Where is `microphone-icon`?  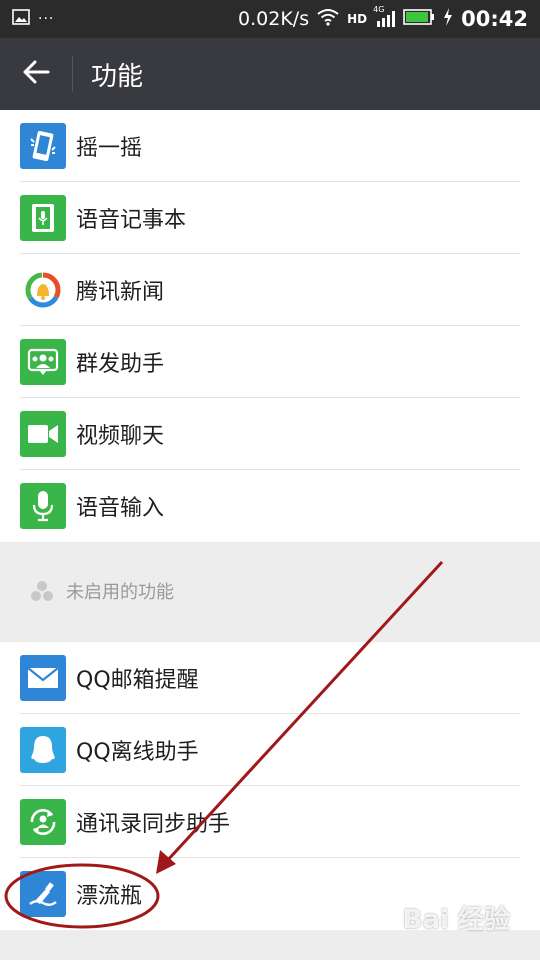 microphone-icon is located at coordinates (43, 506).